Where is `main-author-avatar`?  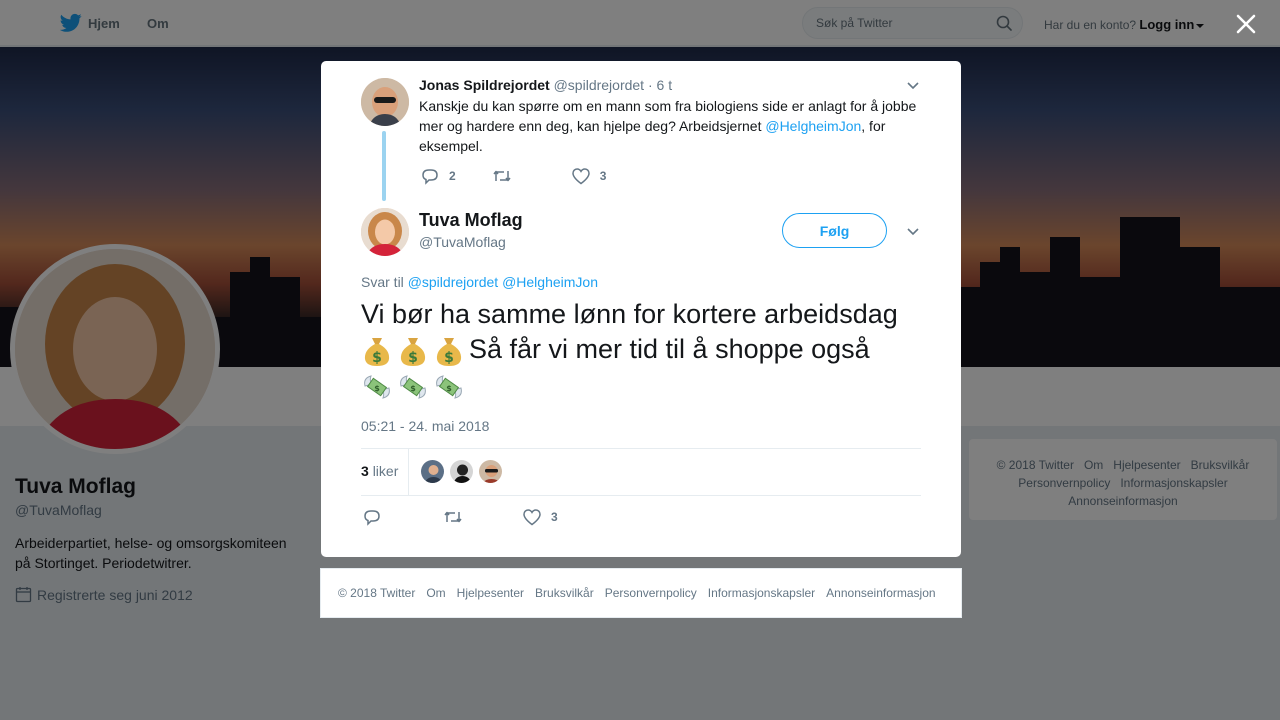
main-author-avatar is located at coordinates (385, 232).